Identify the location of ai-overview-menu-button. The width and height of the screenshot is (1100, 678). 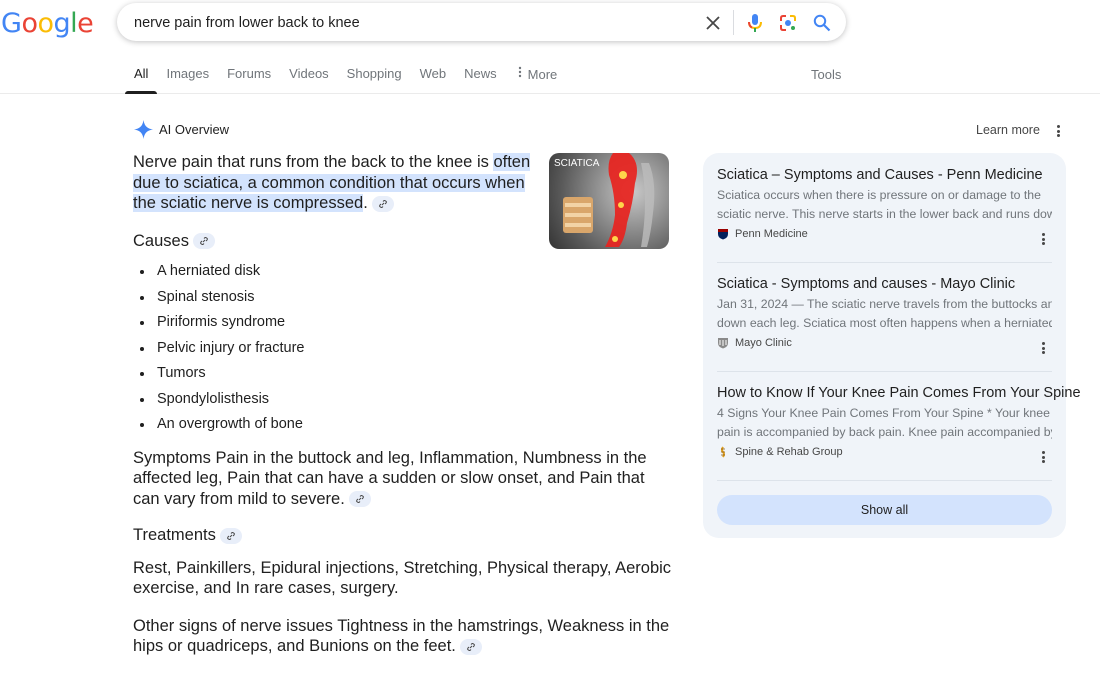
(1058, 131).